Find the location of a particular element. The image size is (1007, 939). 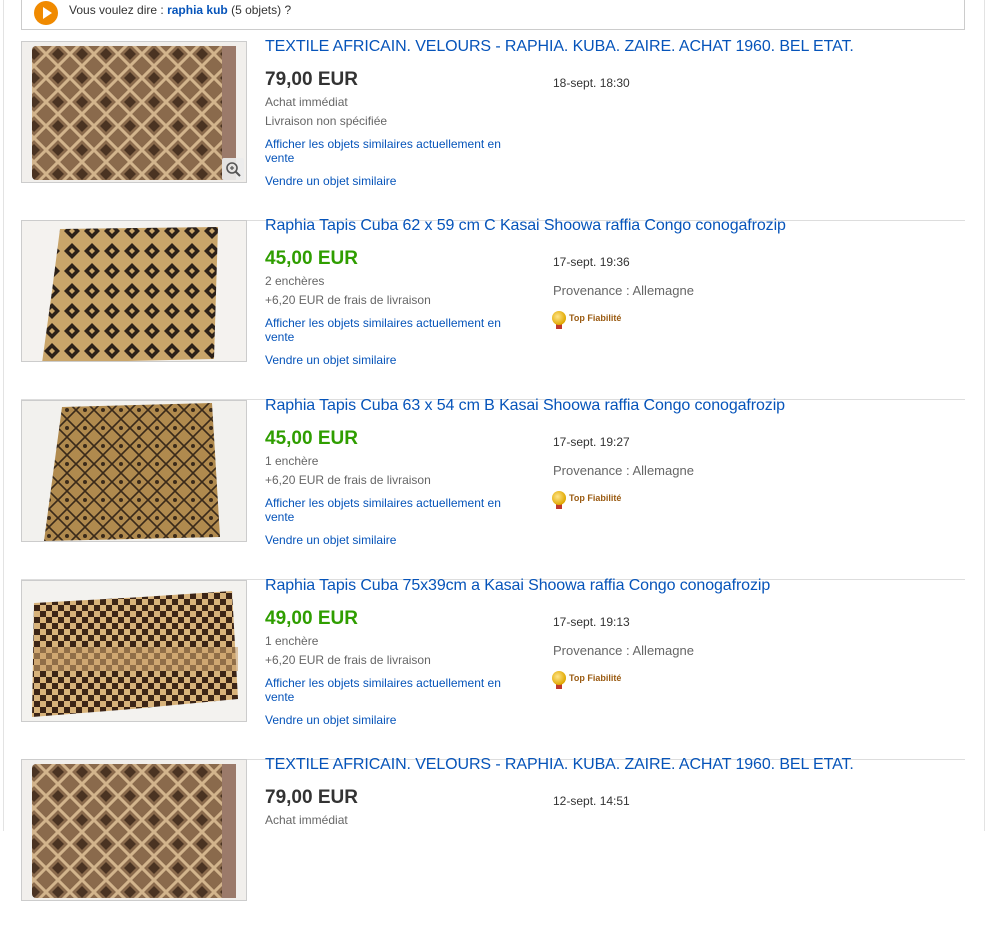

item-end-date: 18-sept. 18:30 is located at coordinates (591, 83).